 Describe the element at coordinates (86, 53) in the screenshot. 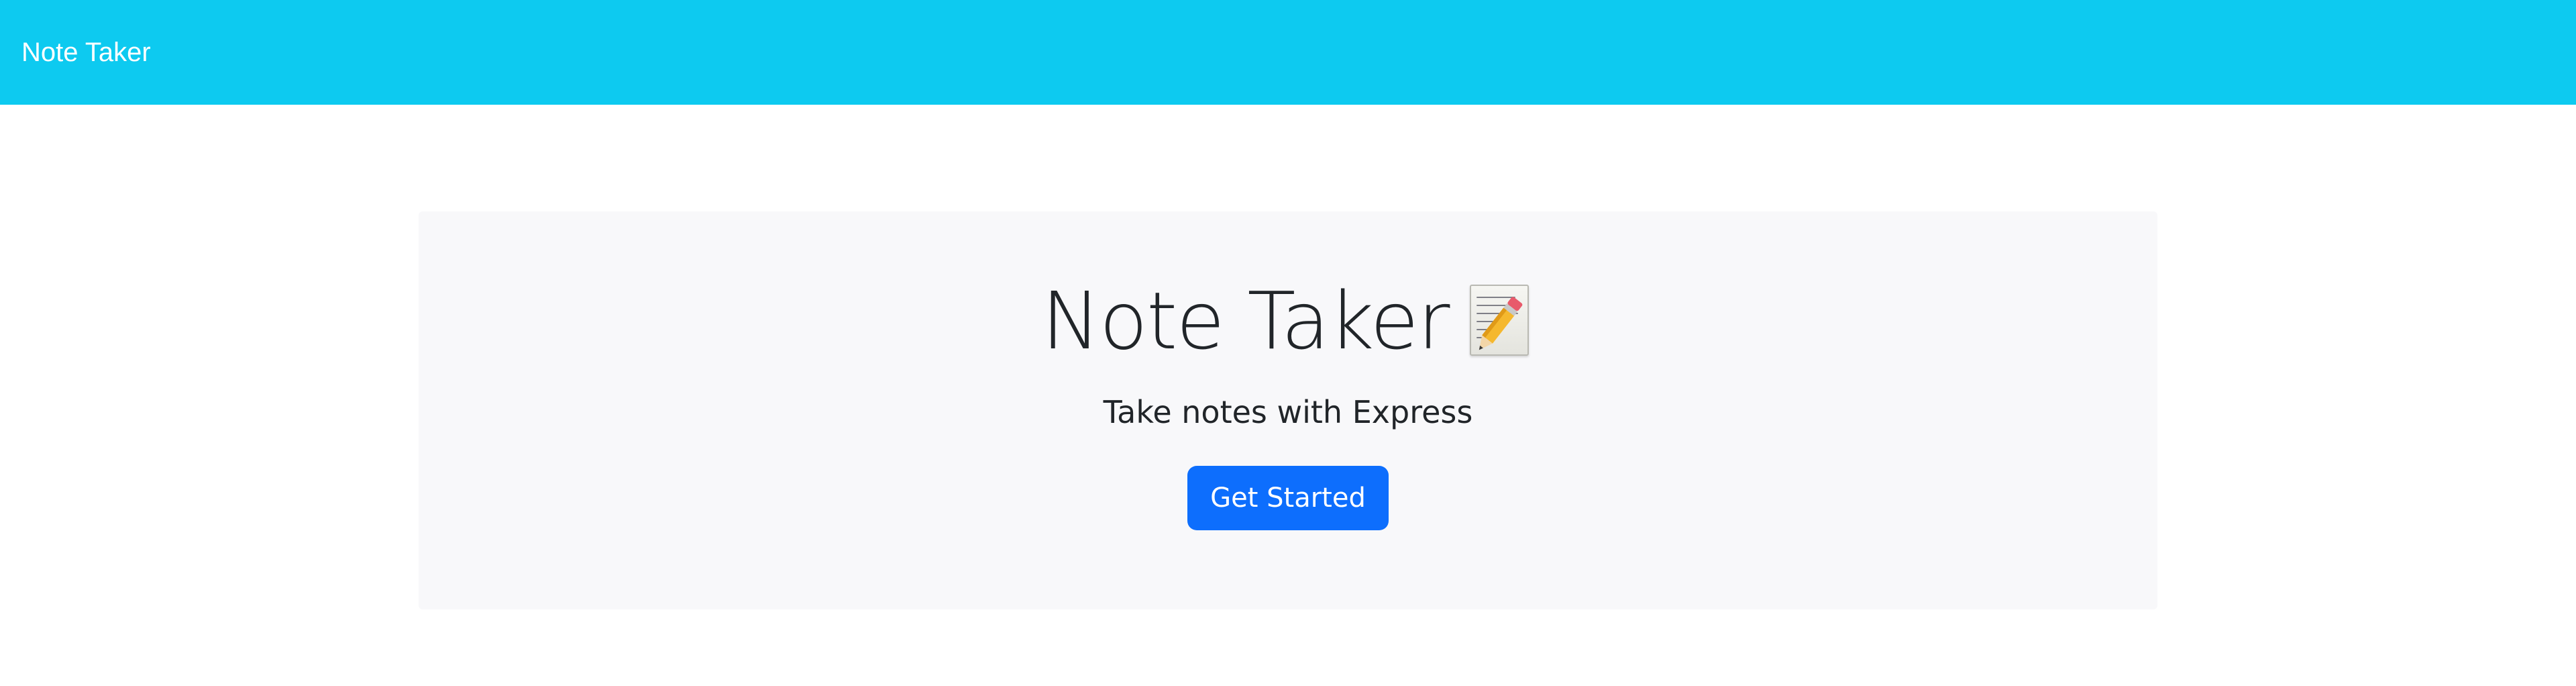

I see `navbar-brand: Note Taker` at that location.